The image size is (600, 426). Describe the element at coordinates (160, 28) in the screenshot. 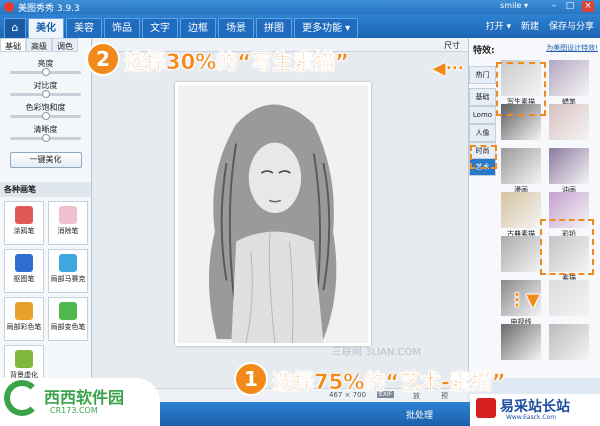

I see `tab-text: 文字` at that location.